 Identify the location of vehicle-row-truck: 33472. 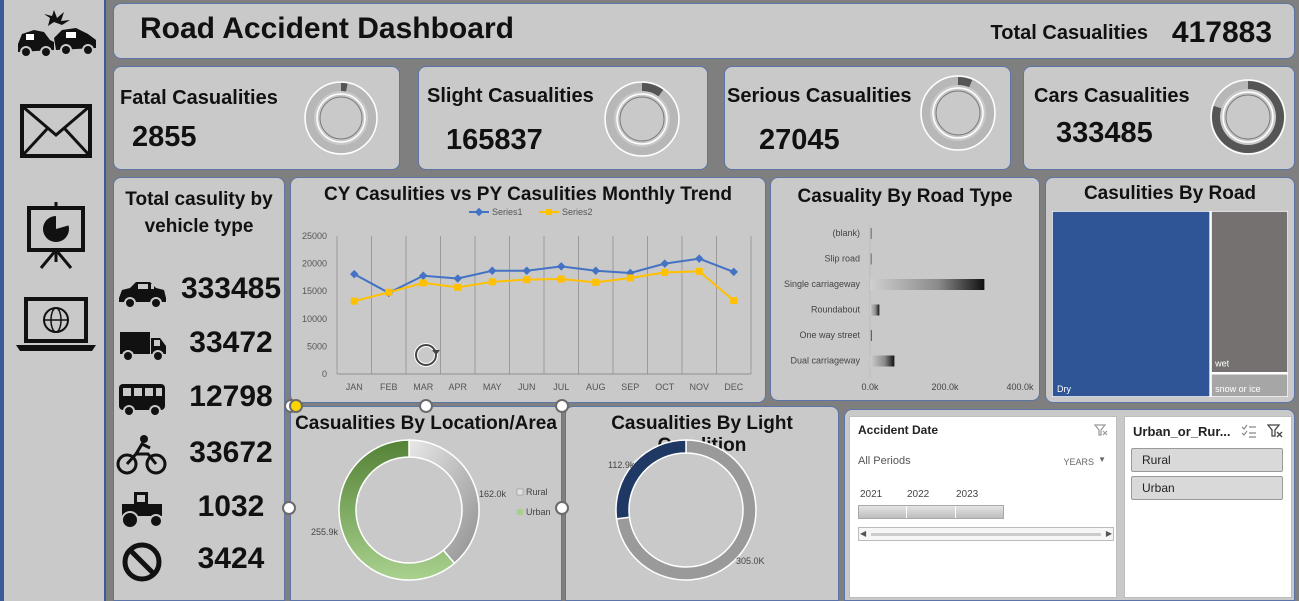
(199, 345).